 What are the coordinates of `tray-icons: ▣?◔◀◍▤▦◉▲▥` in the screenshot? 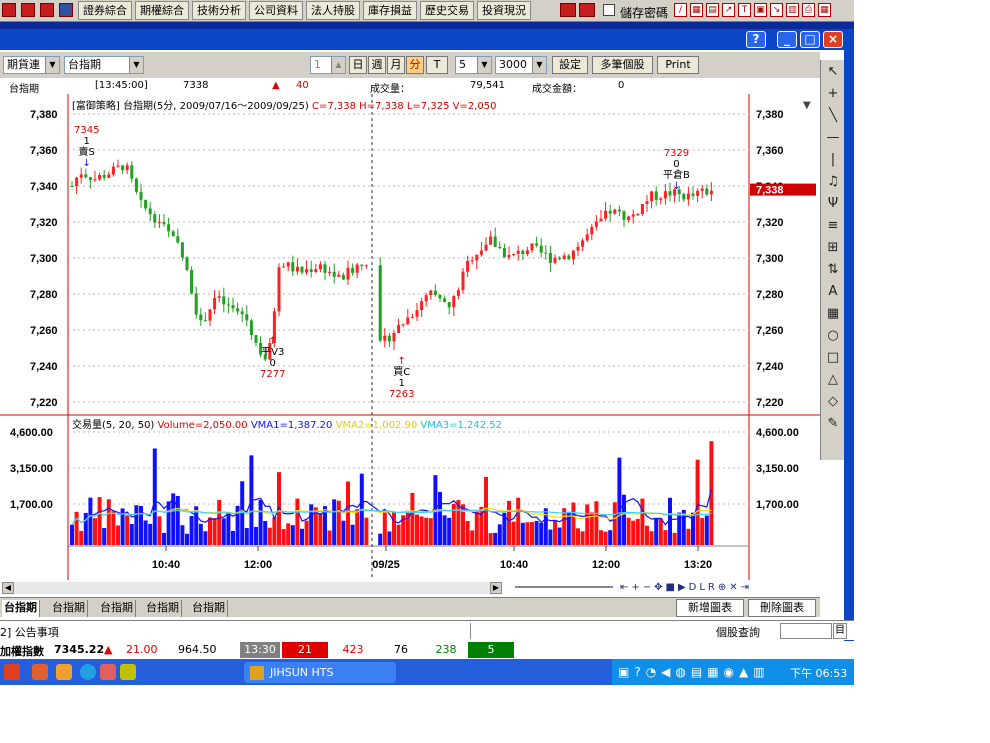 It's located at (694, 672).